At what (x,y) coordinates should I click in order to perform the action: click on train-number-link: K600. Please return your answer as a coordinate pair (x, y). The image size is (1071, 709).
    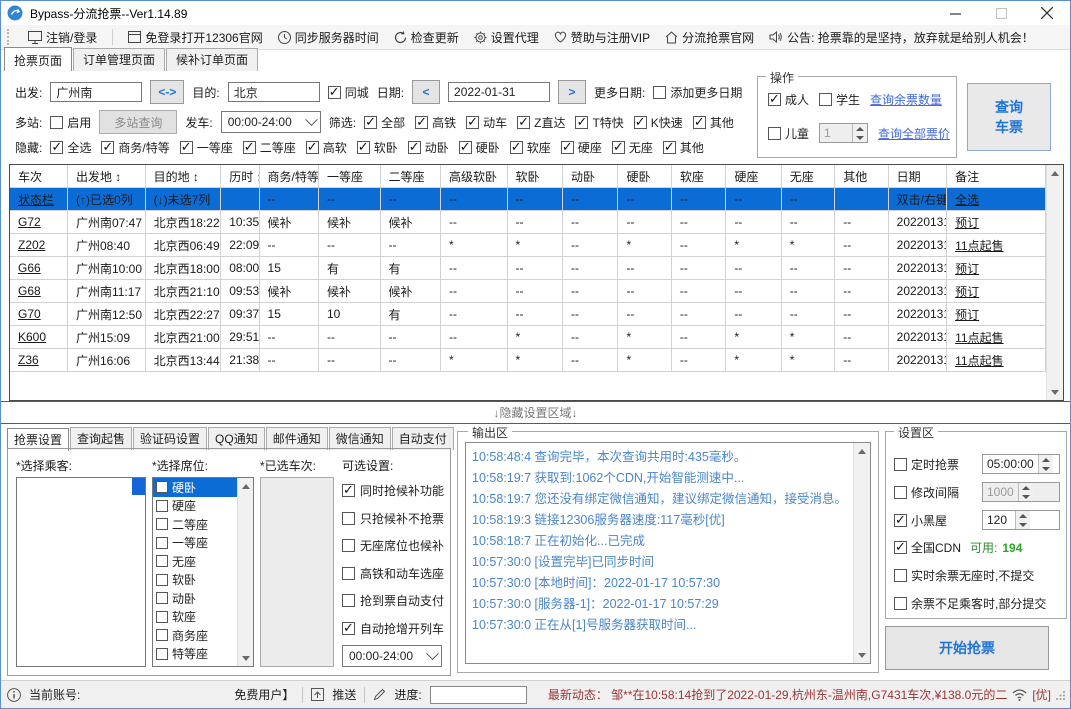
    Looking at the image, I should click on (39, 337).